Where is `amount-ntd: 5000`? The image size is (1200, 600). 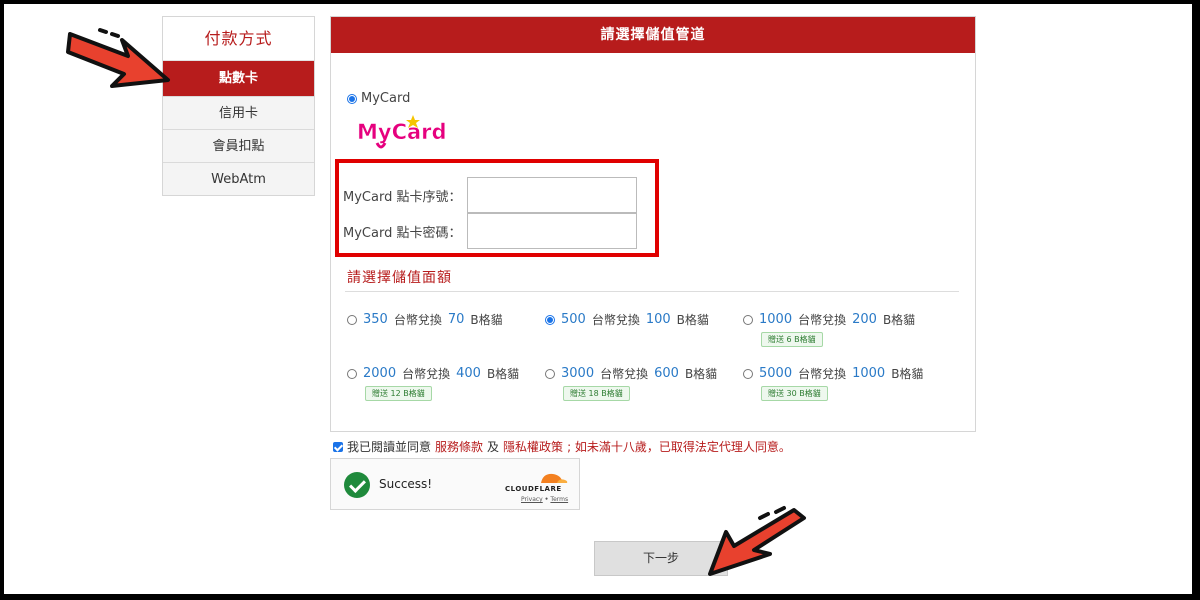
amount-ntd: 5000 is located at coordinates (776, 373).